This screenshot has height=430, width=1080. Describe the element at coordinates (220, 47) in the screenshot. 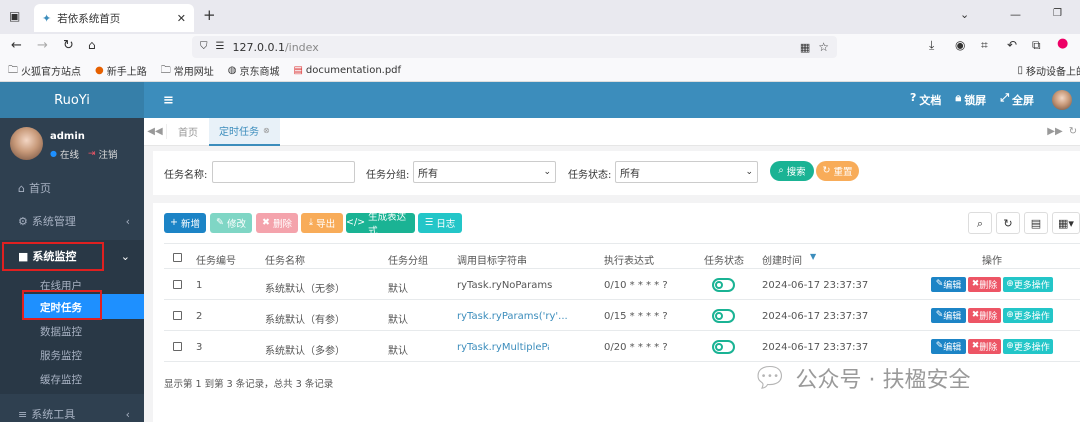

I see `page-info-icon: ☰` at that location.